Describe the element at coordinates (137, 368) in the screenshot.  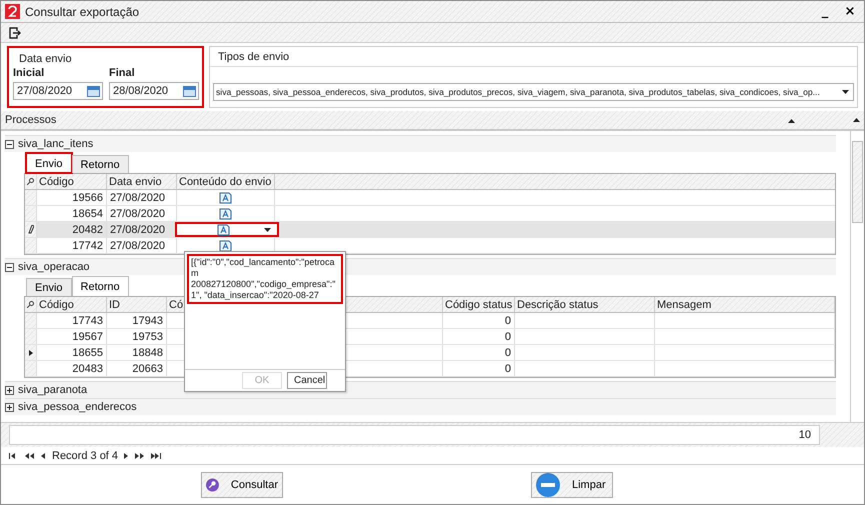
I see `table-cell: 20663` at that location.